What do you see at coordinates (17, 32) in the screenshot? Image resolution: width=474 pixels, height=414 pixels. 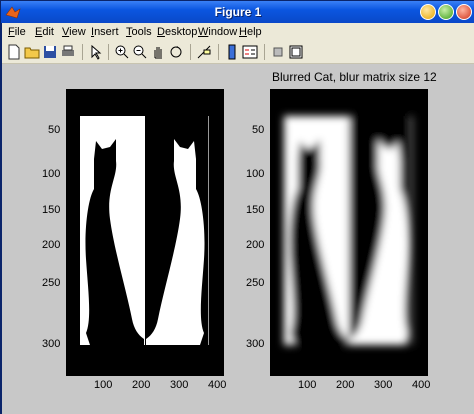 I see `menu-file: File` at bounding box center [17, 32].